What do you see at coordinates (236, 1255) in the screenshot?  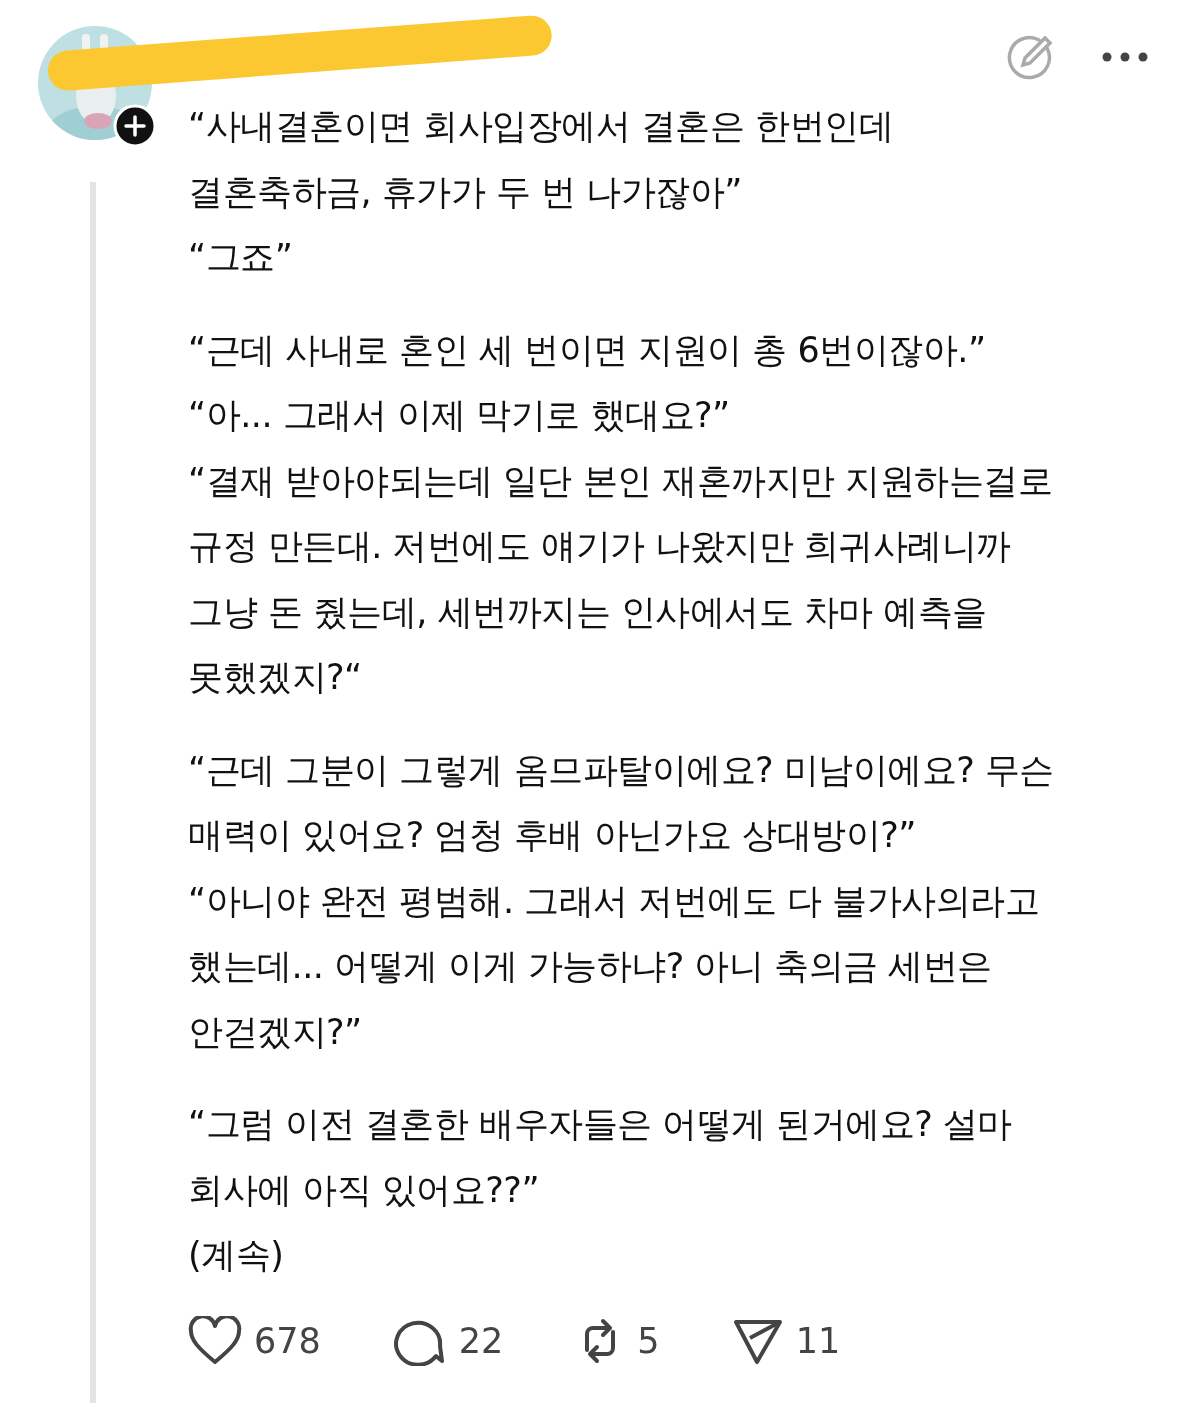 I see `post-text-line: (계속)` at bounding box center [236, 1255].